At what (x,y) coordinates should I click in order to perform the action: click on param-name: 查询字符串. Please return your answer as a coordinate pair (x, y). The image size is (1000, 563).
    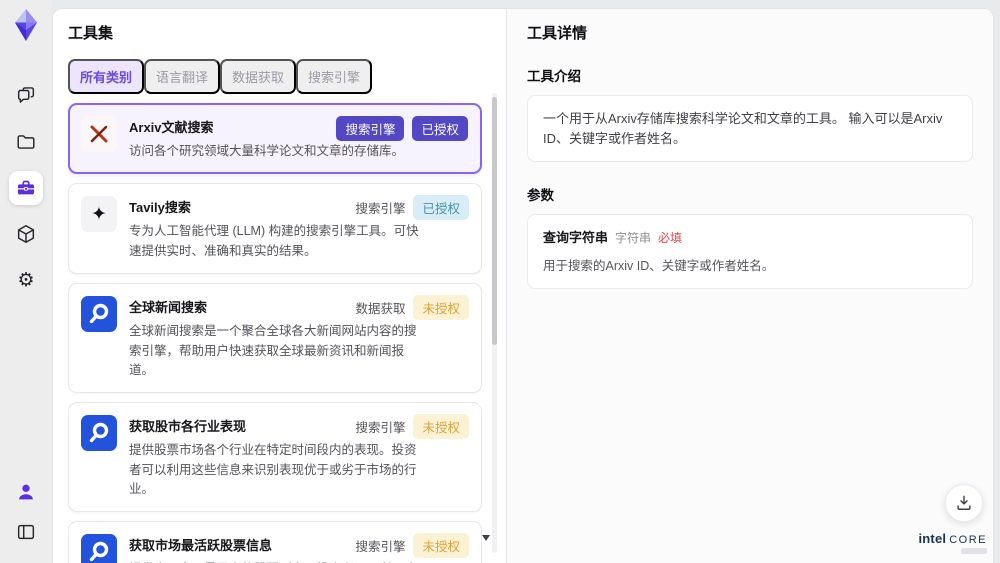
    Looking at the image, I should click on (576, 237).